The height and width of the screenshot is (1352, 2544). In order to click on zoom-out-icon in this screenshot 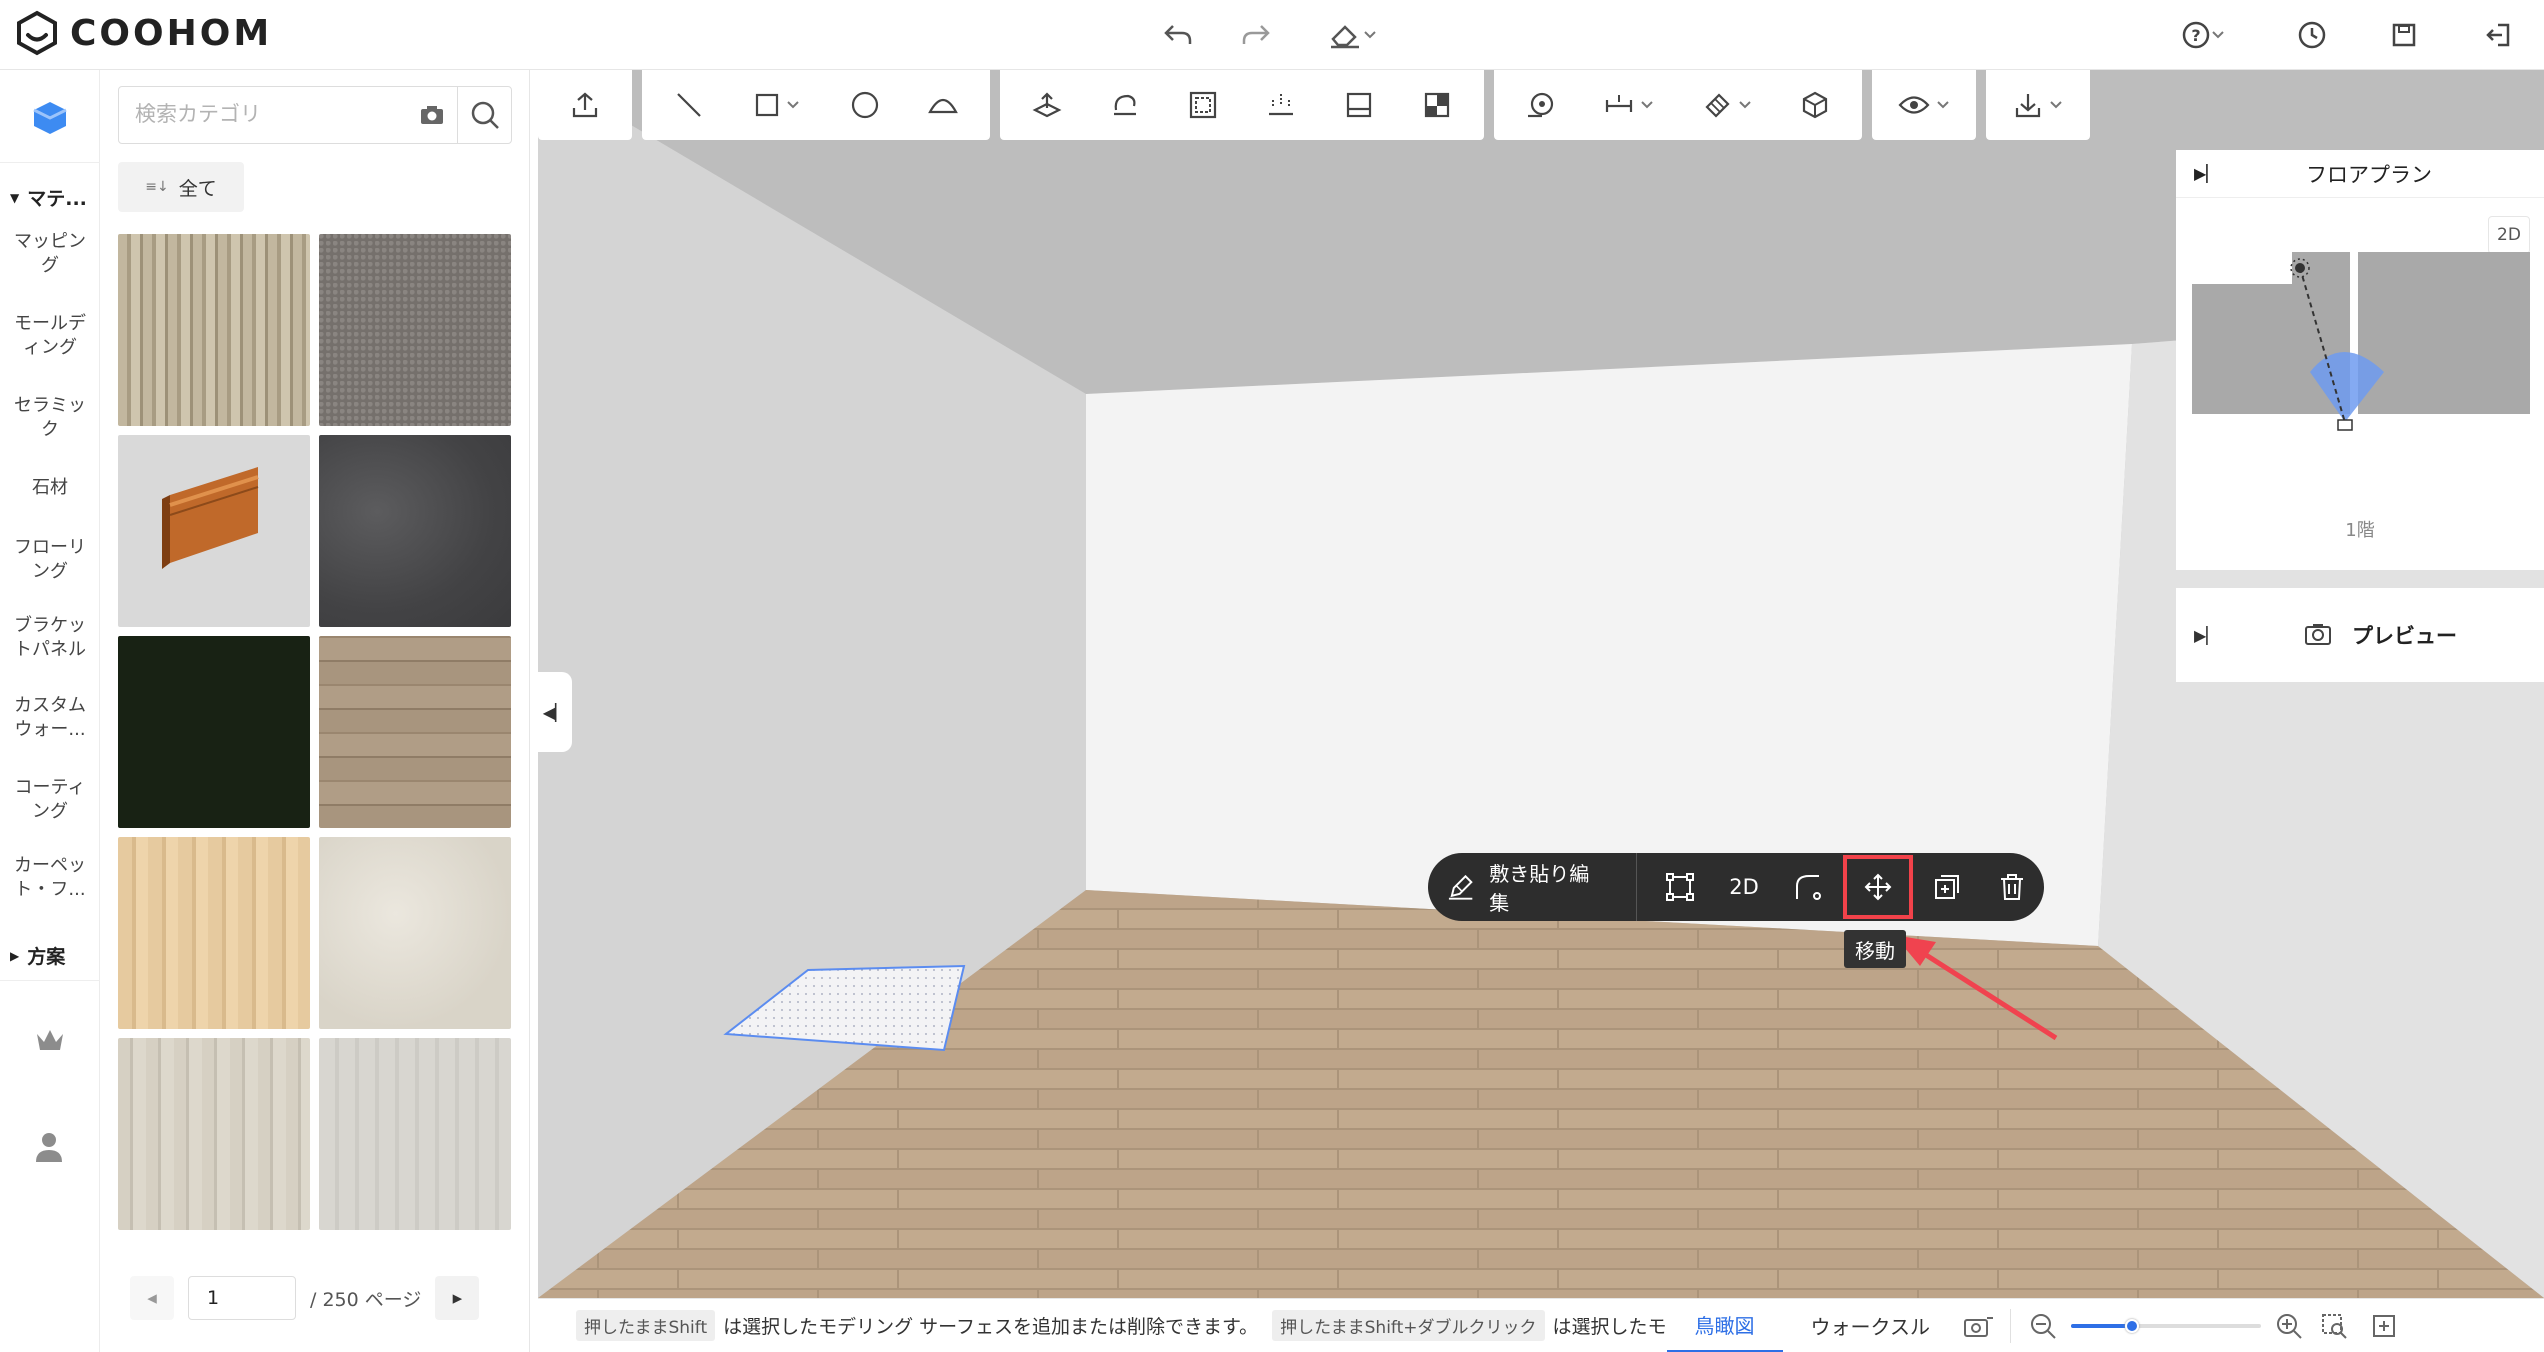, I will do `click(2043, 1326)`.